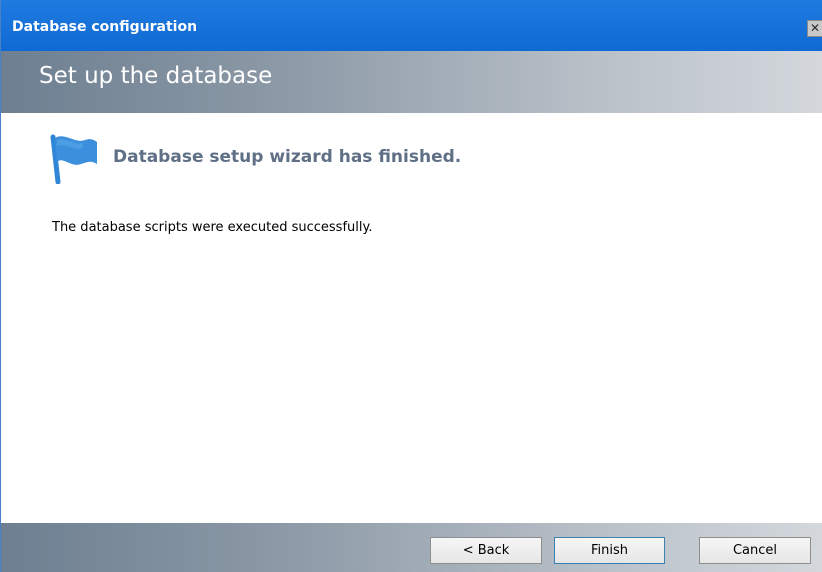 This screenshot has height=572, width=822. I want to click on finish-button: Finish, so click(609, 550).